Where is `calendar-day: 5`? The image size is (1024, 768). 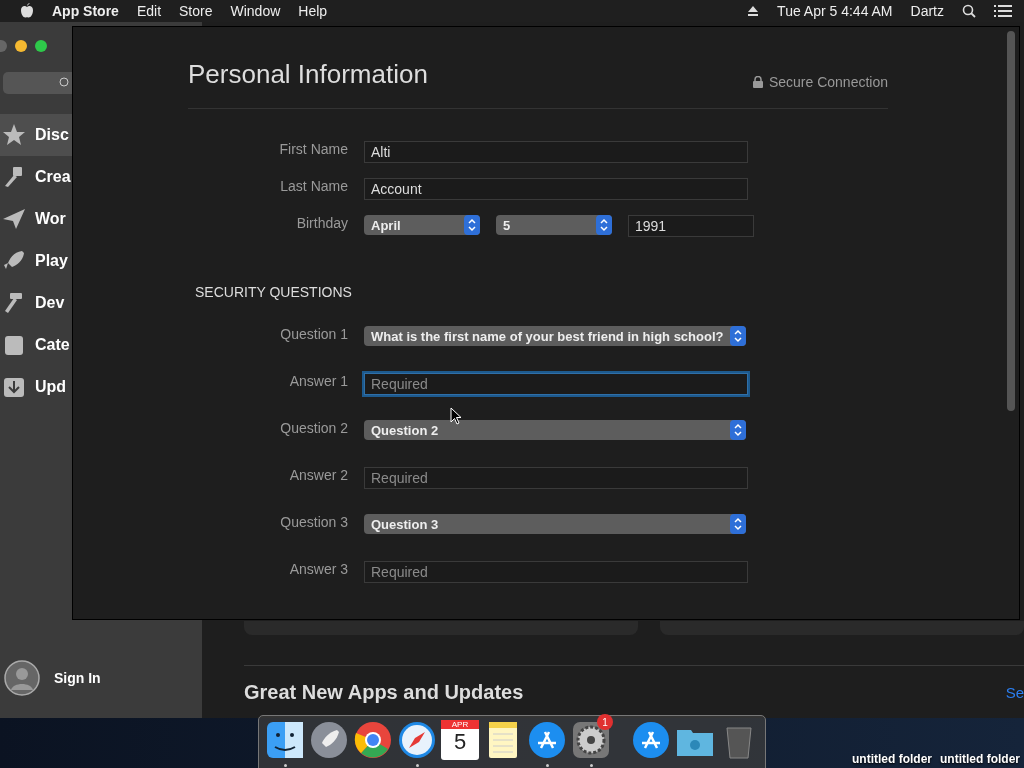
calendar-day: 5 is located at coordinates (460, 742).